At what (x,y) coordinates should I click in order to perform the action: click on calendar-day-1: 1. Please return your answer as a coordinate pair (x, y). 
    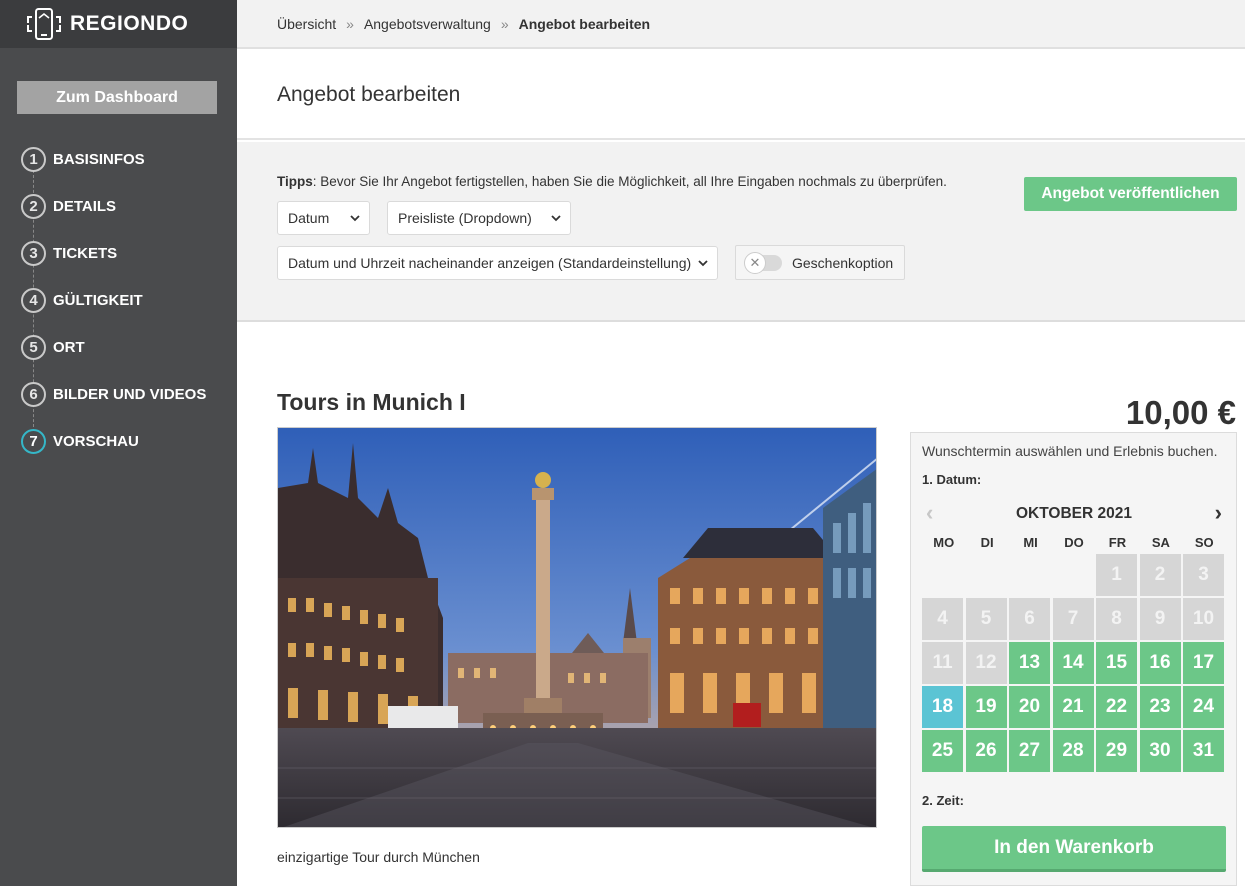
    Looking at the image, I should click on (1116, 575).